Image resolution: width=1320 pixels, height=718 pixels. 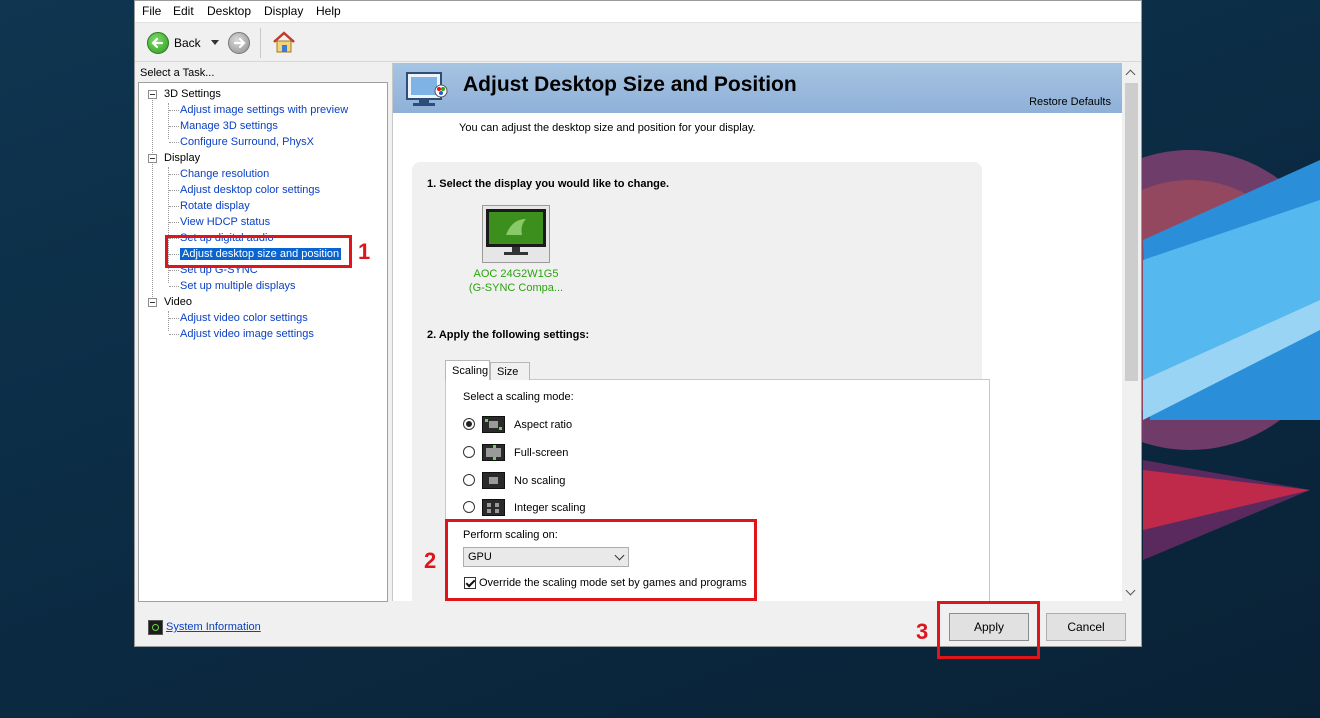 I want to click on tree-group-video: Video, so click(x=178, y=302).